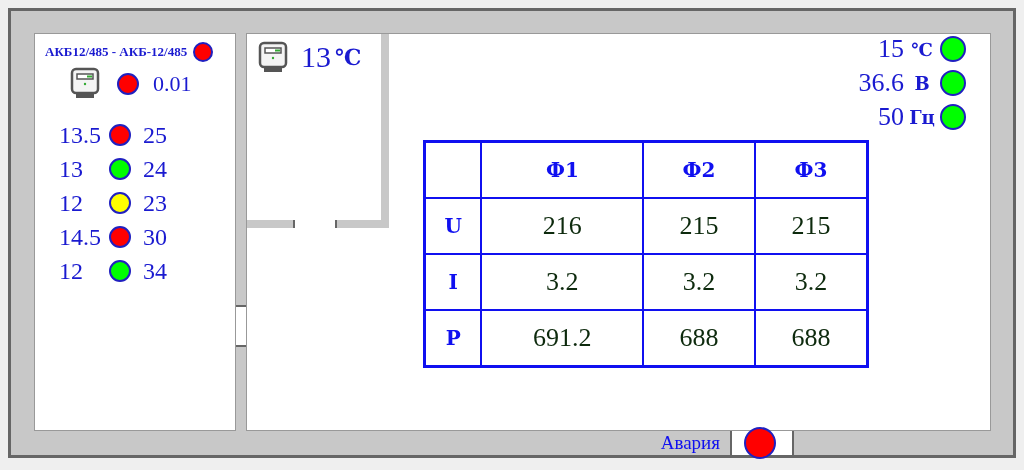 The height and width of the screenshot is (470, 1024). I want to click on sensor-unit: ℃, so click(922, 49).